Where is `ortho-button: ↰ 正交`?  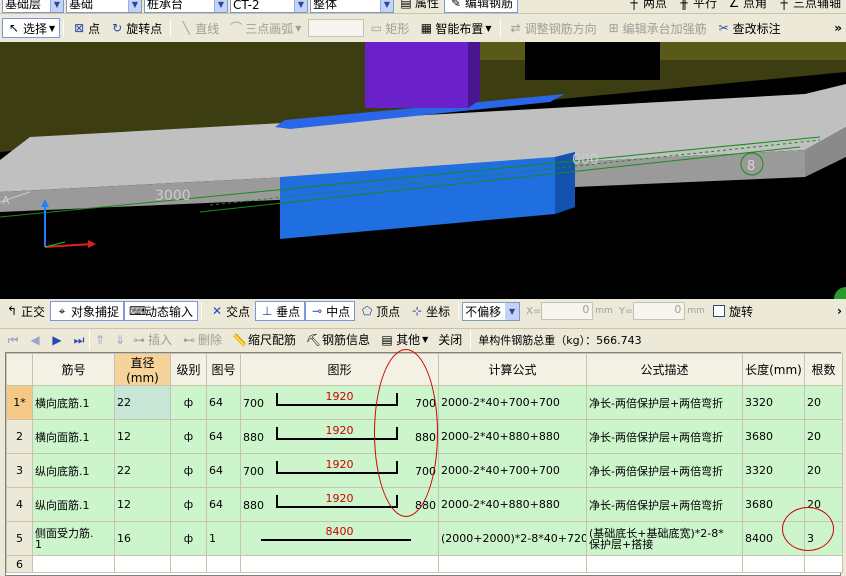
ortho-button: ↰ 正交 is located at coordinates (25, 311).